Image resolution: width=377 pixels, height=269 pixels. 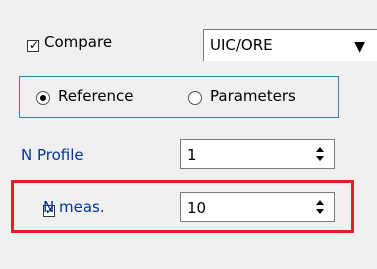 I want to click on n-meas-value: 10, so click(x=196, y=208).